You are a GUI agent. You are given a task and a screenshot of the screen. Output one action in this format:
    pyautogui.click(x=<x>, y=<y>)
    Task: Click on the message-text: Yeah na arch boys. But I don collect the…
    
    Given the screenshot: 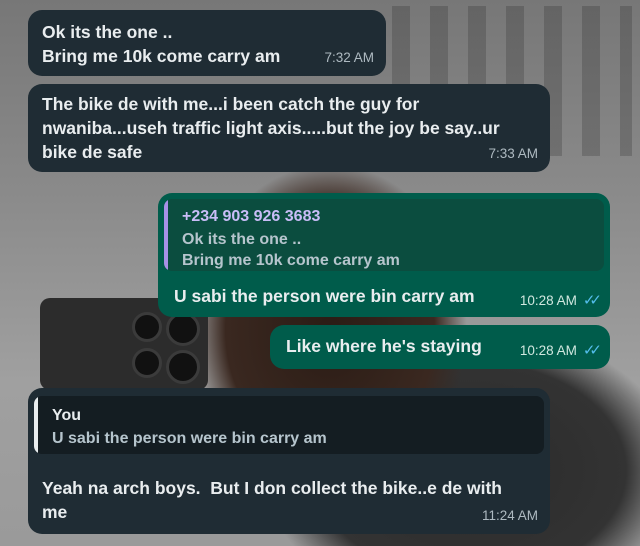 What is the action you would take?
    pyautogui.click(x=272, y=500)
    